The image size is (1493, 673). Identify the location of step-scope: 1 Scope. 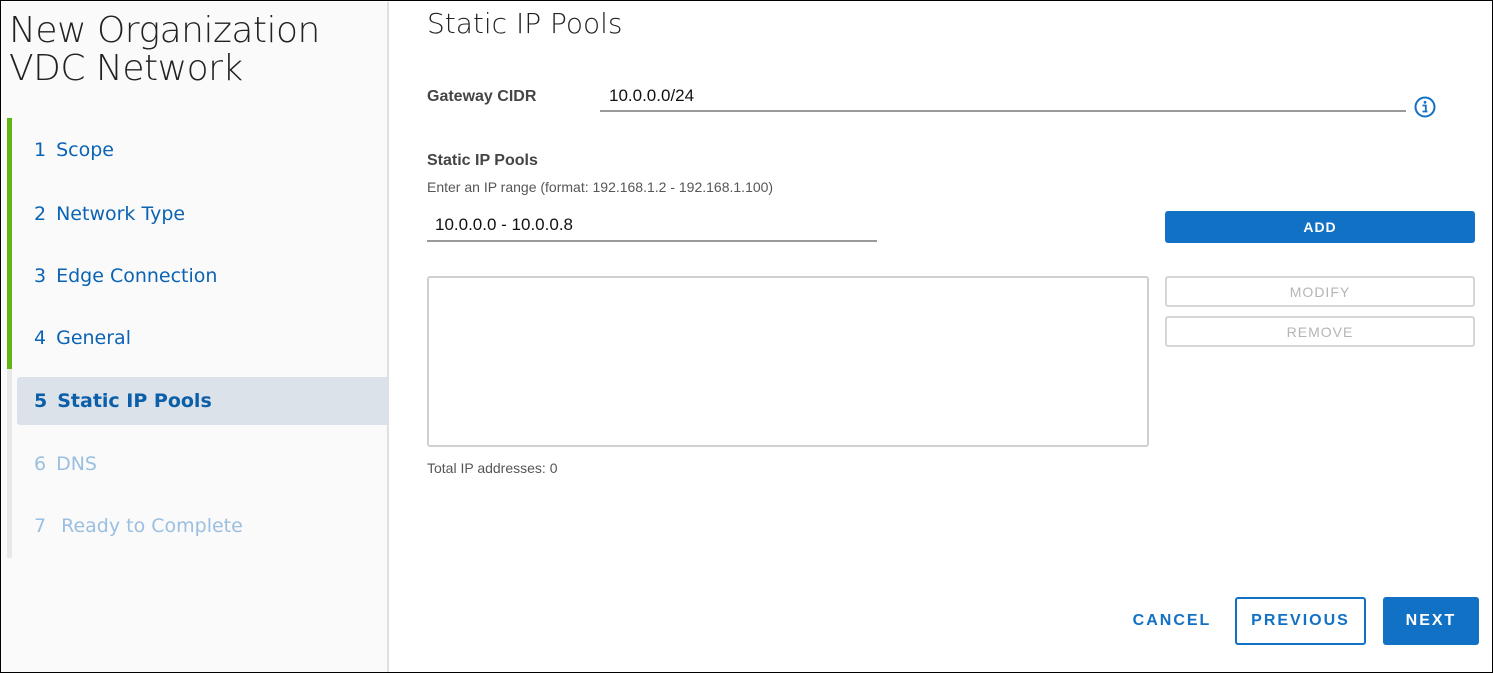
(203, 150).